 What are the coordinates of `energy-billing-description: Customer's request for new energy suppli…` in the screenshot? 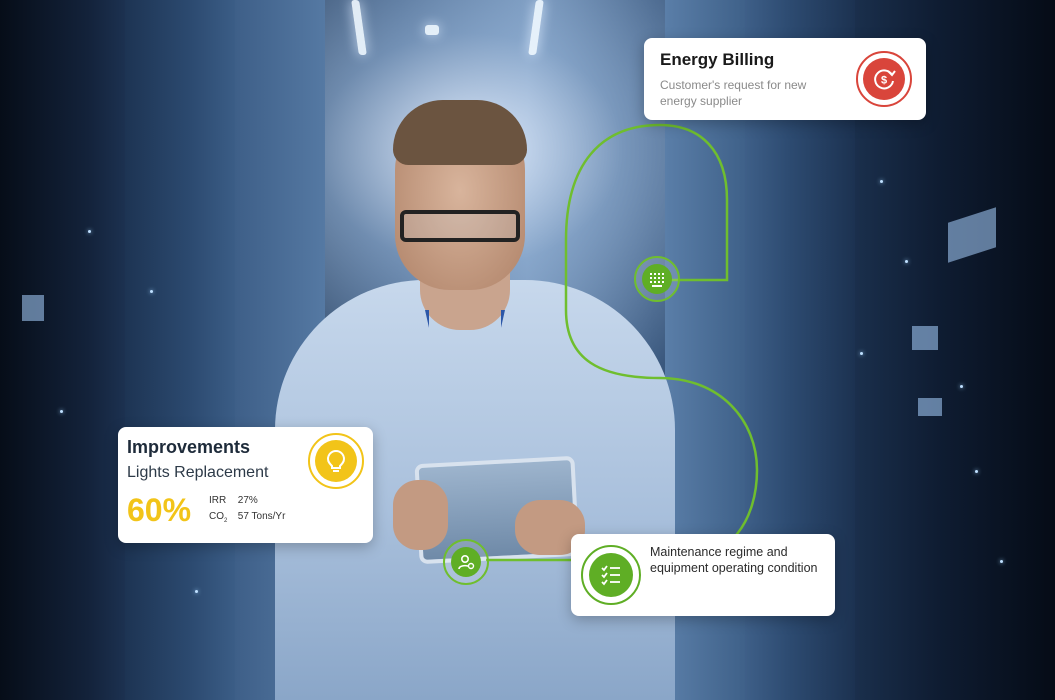 It's located at (733, 93).